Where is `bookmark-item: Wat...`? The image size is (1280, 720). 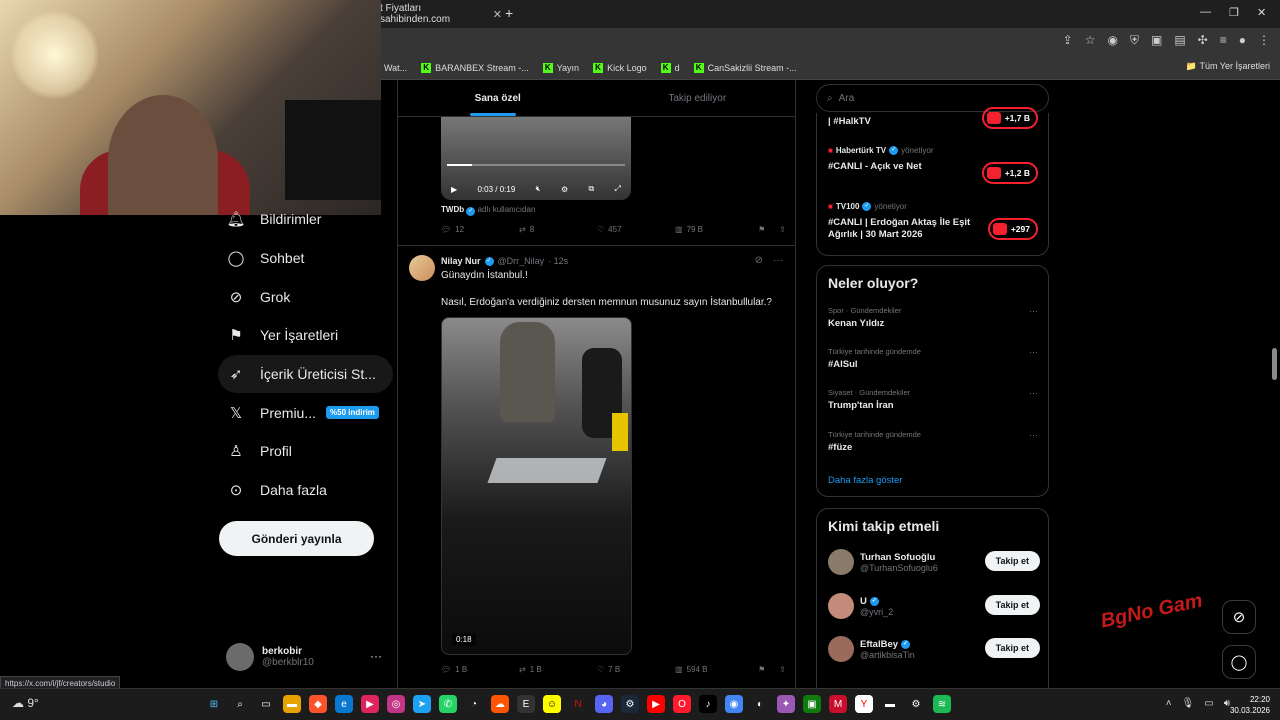 bookmark-item: Wat... is located at coordinates (395, 68).